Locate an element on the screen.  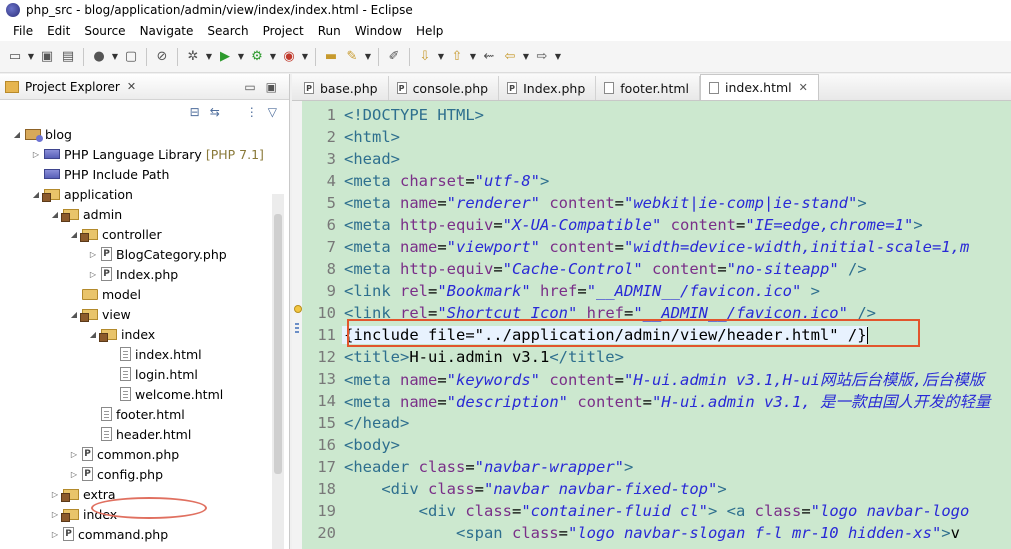
tree-item: ▷ Pconfig.php is located at coordinates (136, 474).